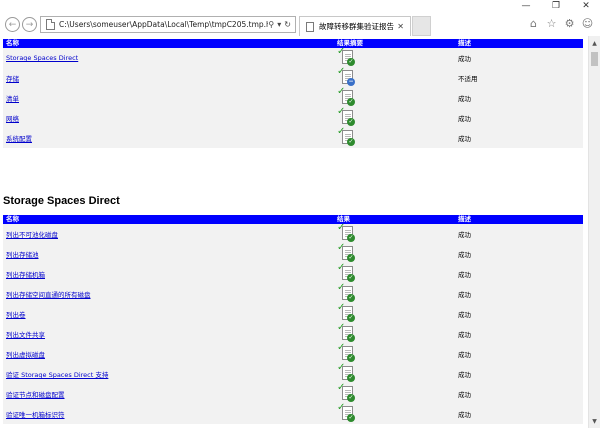  I want to click on scroll-down-icon: ▼, so click(594, 421).